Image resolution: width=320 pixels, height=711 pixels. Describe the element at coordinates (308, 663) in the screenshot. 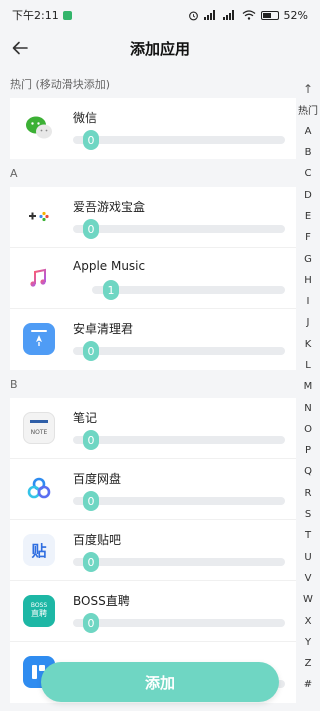

I see `index-letter: Z` at that location.